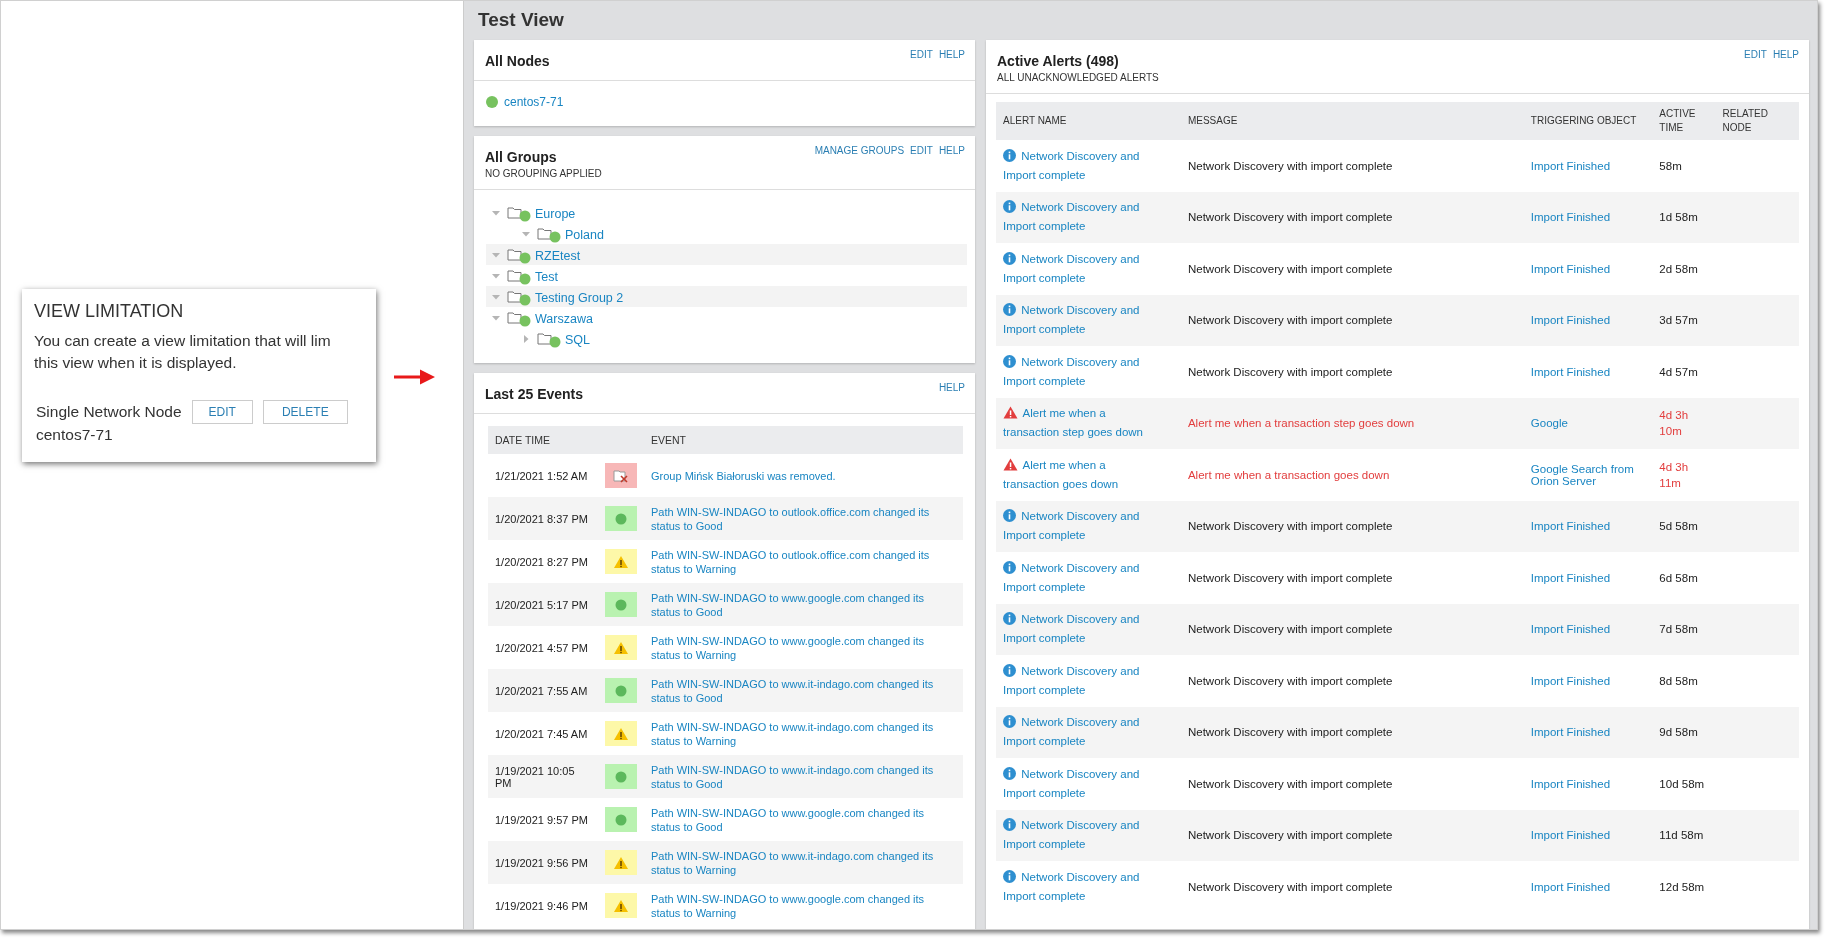 This screenshot has width=1827, height=940. I want to click on table-cell: Alert me when a transaction step goes down, so click(1352, 423).